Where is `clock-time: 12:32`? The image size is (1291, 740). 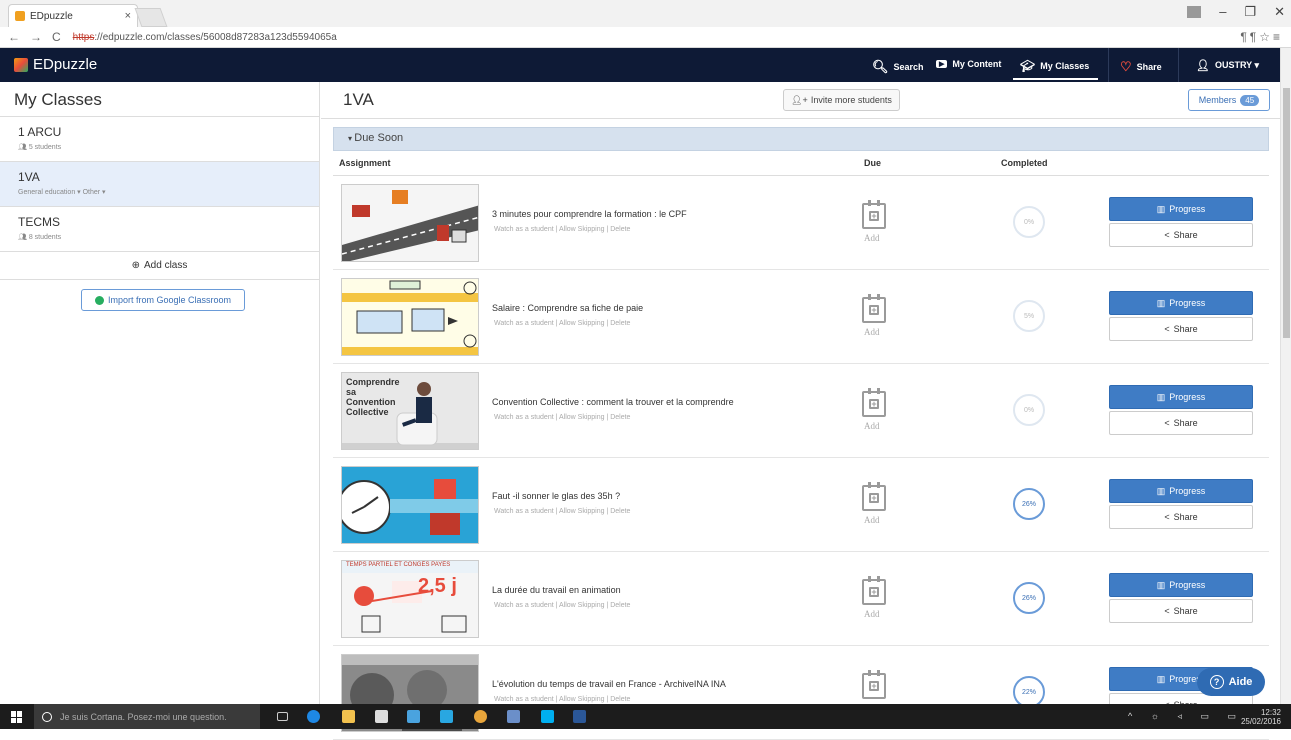 clock-time: 12:32 is located at coordinates (1270, 712).